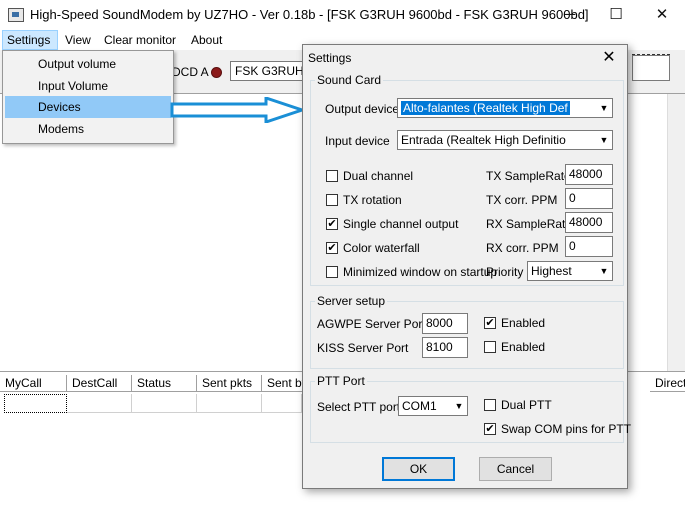 This screenshot has width=685, height=506. I want to click on dialog-close-button: ✕, so click(609, 58).